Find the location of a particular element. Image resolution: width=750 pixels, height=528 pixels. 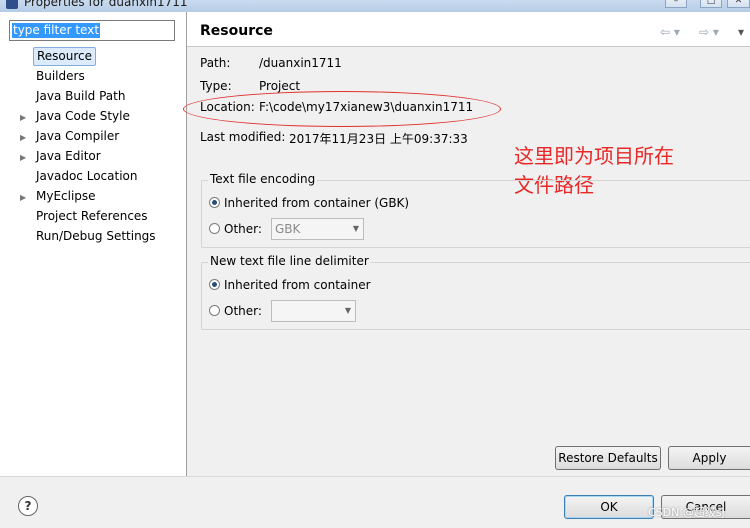

tree-item: Java Build Path is located at coordinates (74, 96).